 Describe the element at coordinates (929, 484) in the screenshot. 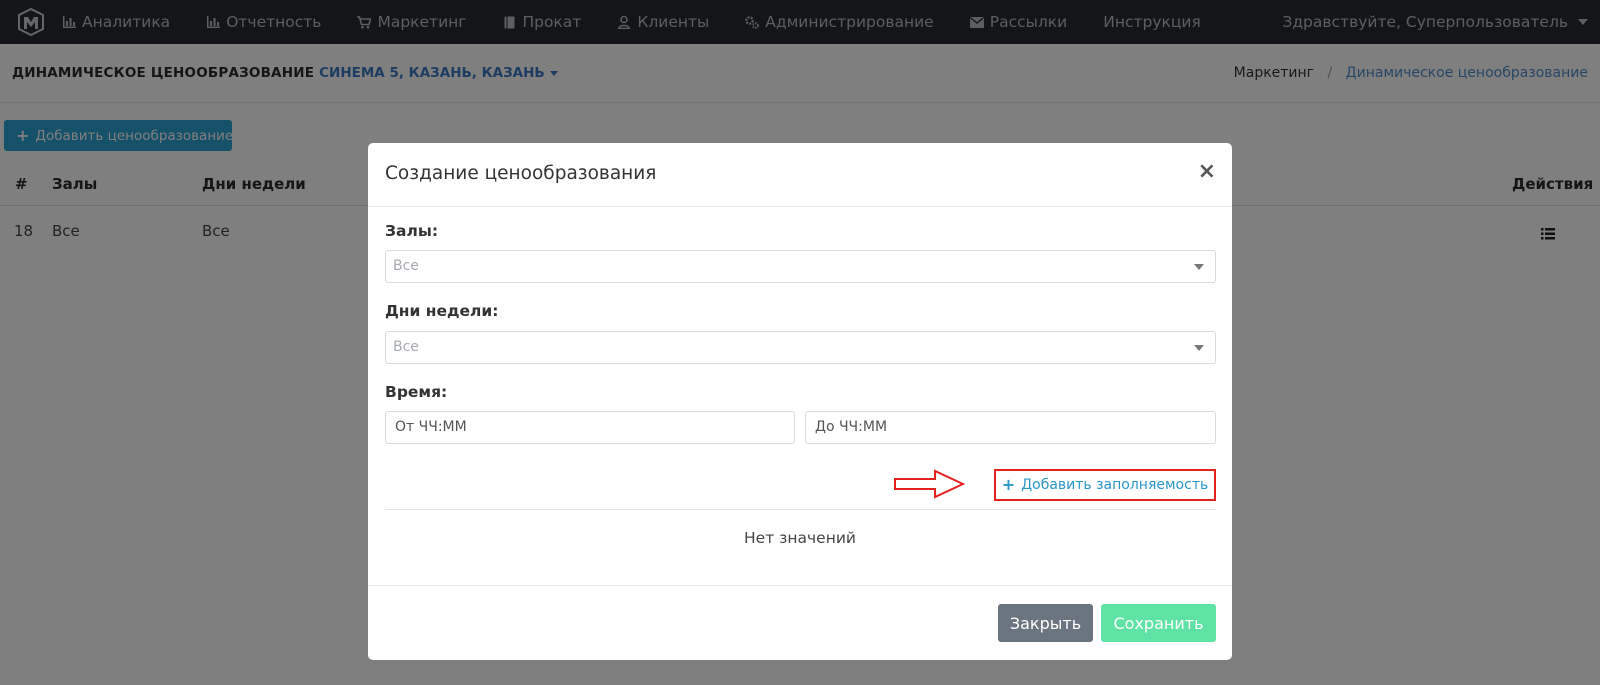

I see `red-arrow-icon` at that location.